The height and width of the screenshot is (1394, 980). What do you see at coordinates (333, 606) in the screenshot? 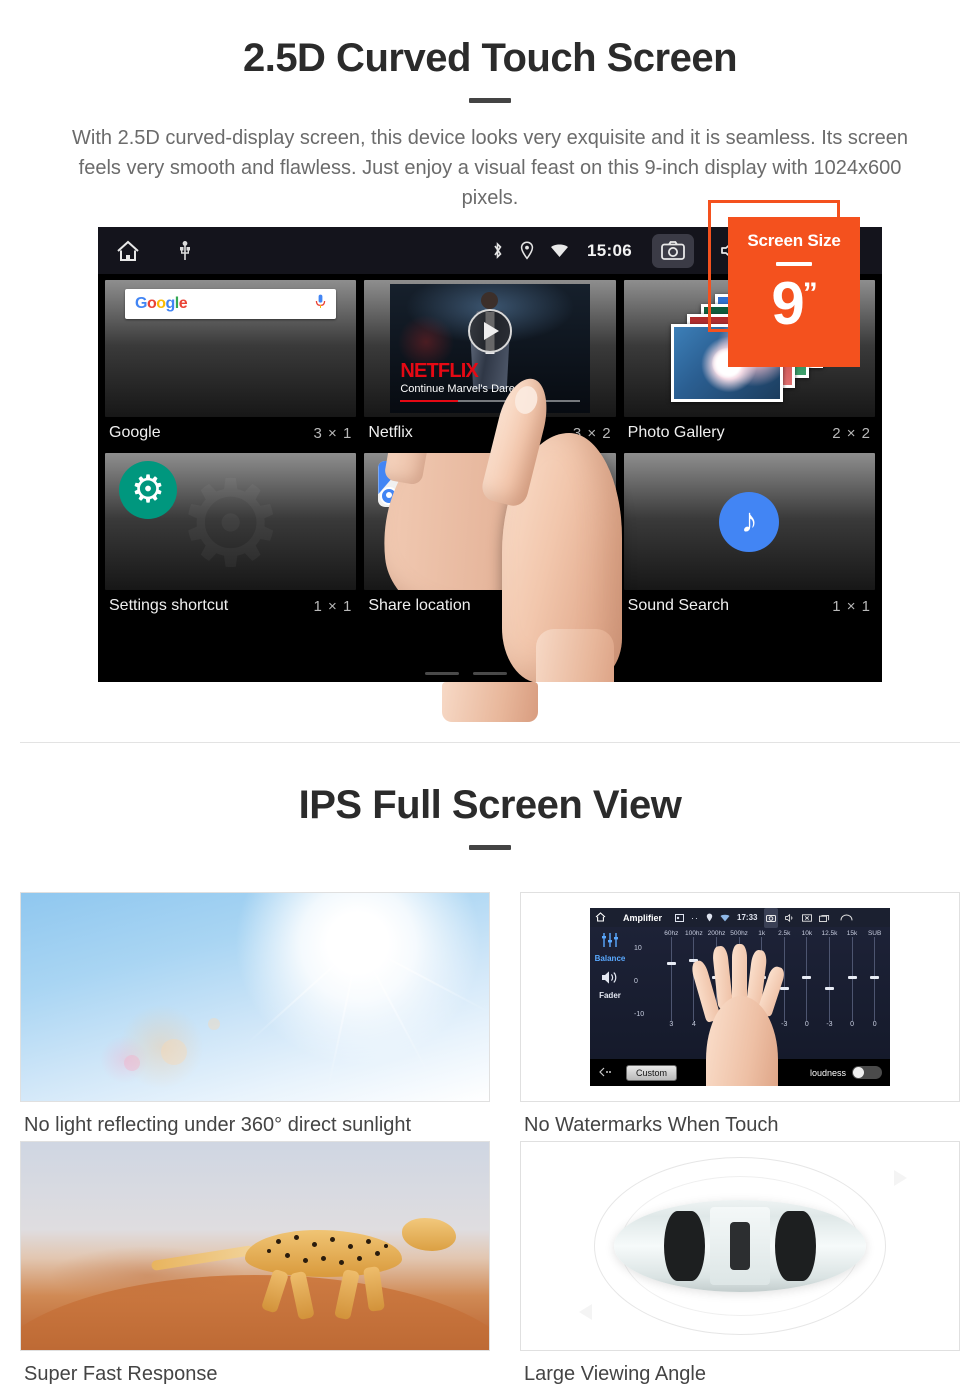
I see `widget-size: 1 × 1` at bounding box center [333, 606].